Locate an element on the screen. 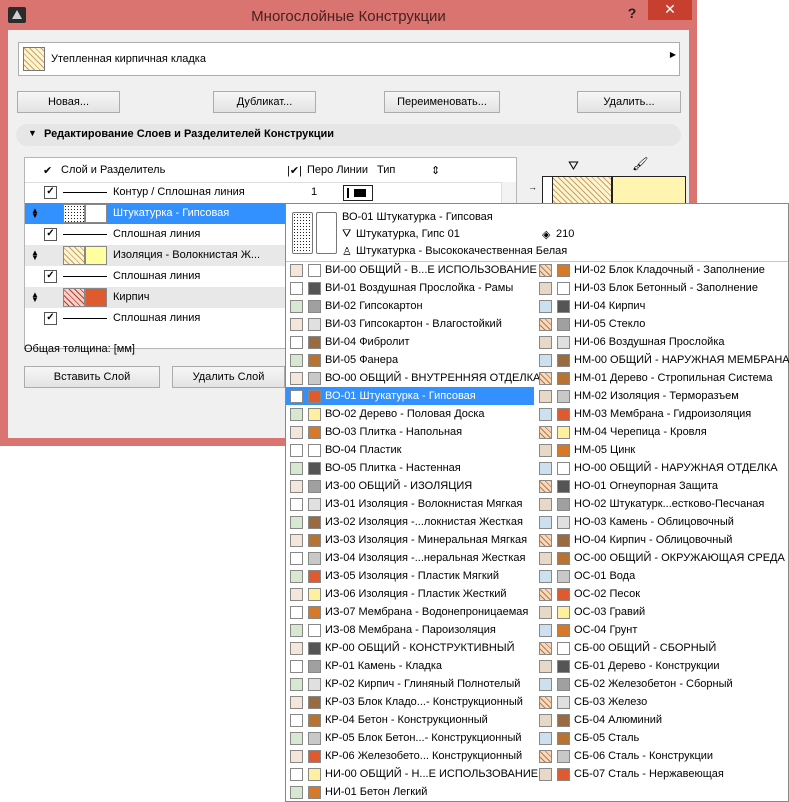 The image size is (789, 802). material-item: ВО-05 Плитка - Настенная is located at coordinates (410, 468).